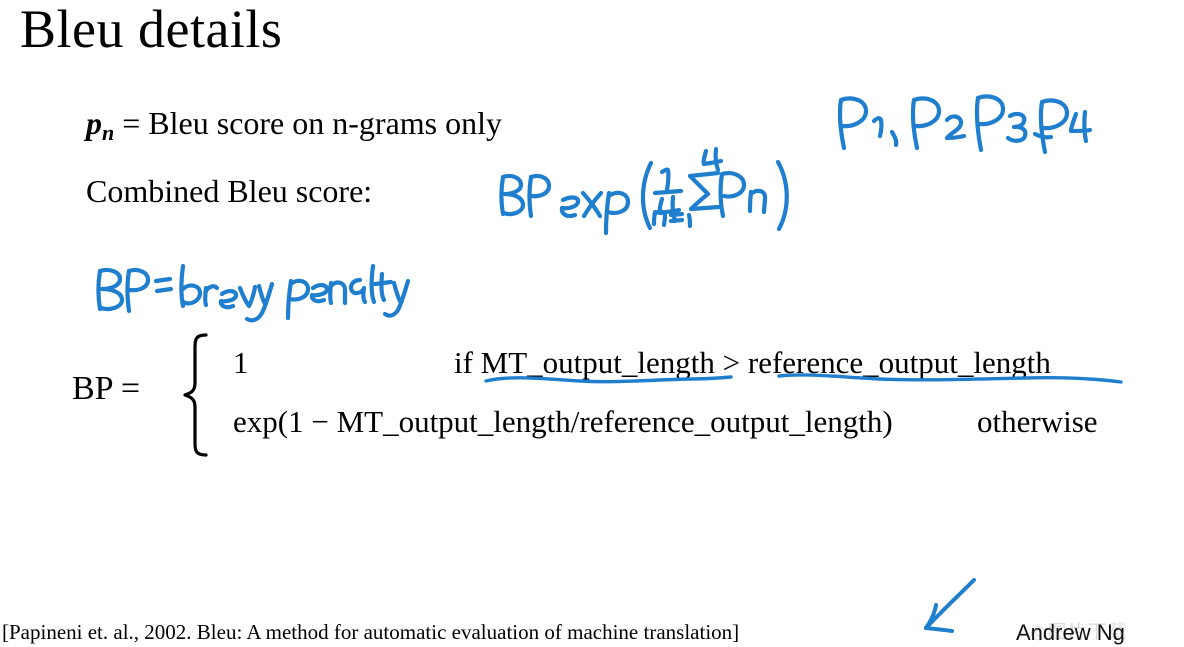 This screenshot has height=647, width=1184. What do you see at coordinates (106, 388) in the screenshot?
I see `bp-equation-label: BP =` at bounding box center [106, 388].